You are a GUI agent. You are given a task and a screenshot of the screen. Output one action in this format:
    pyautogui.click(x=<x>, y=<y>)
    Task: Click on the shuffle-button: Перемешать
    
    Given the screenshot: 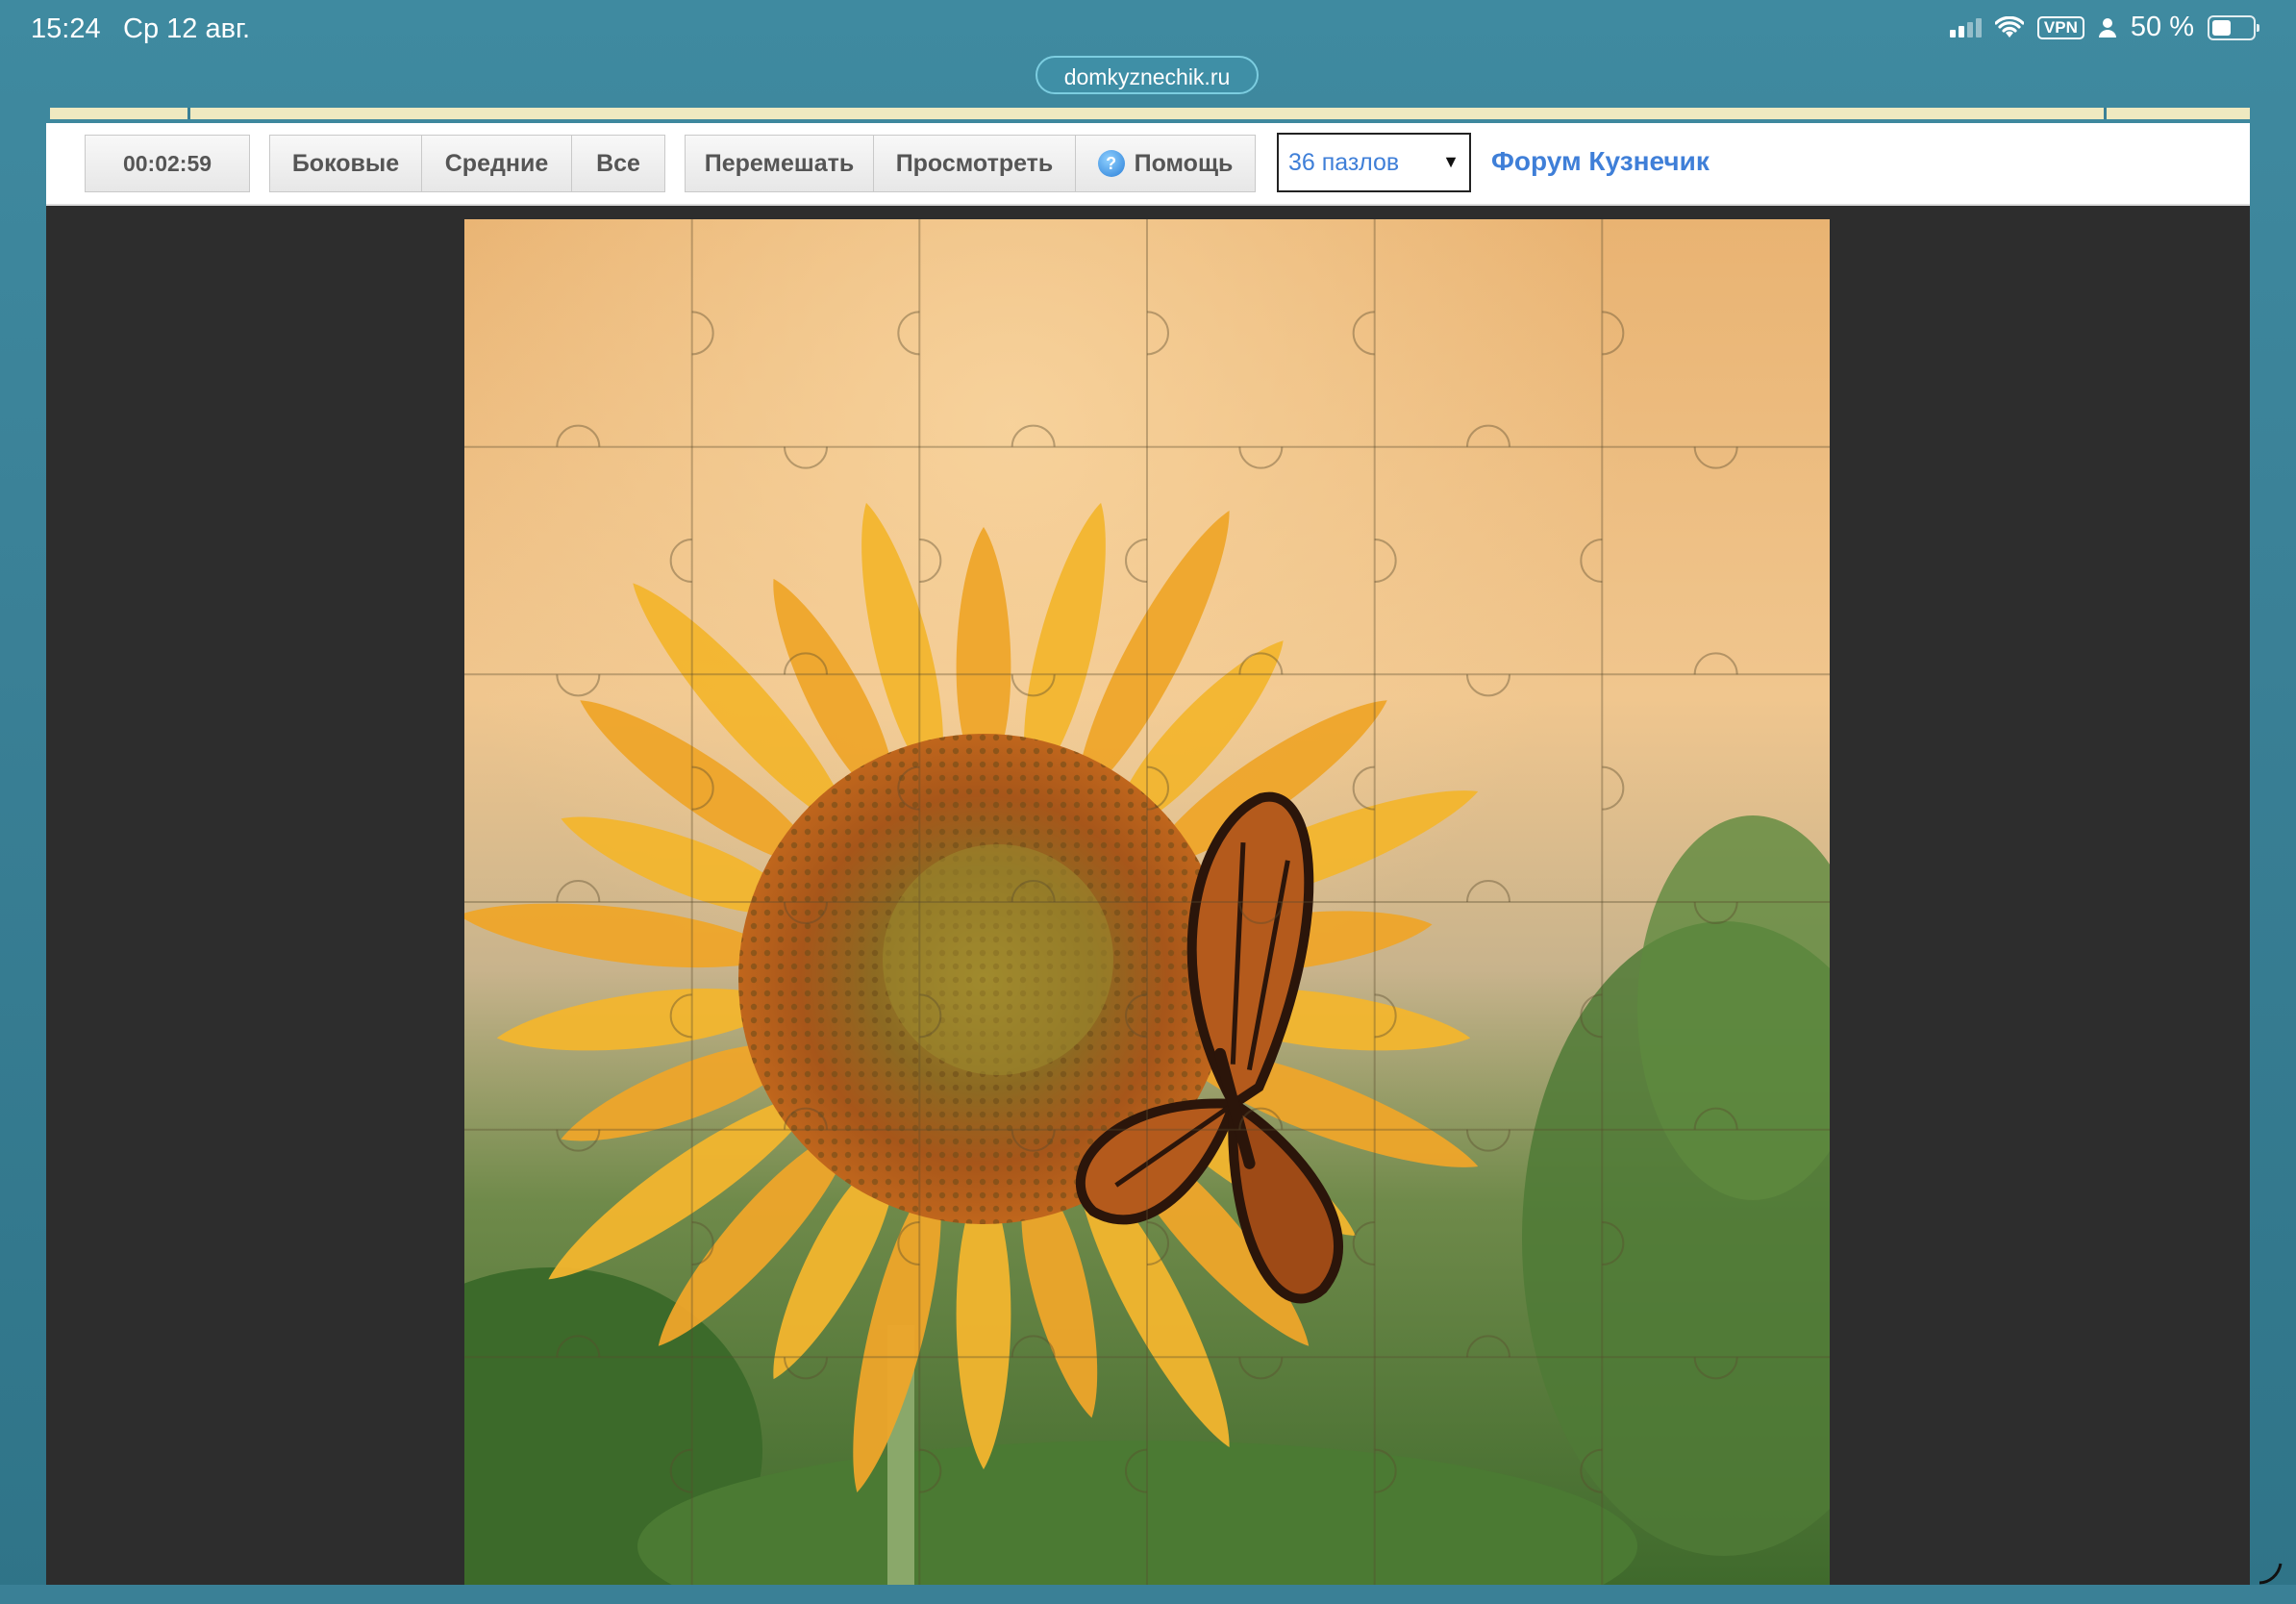 What is the action you would take?
    pyautogui.click(x=780, y=163)
    